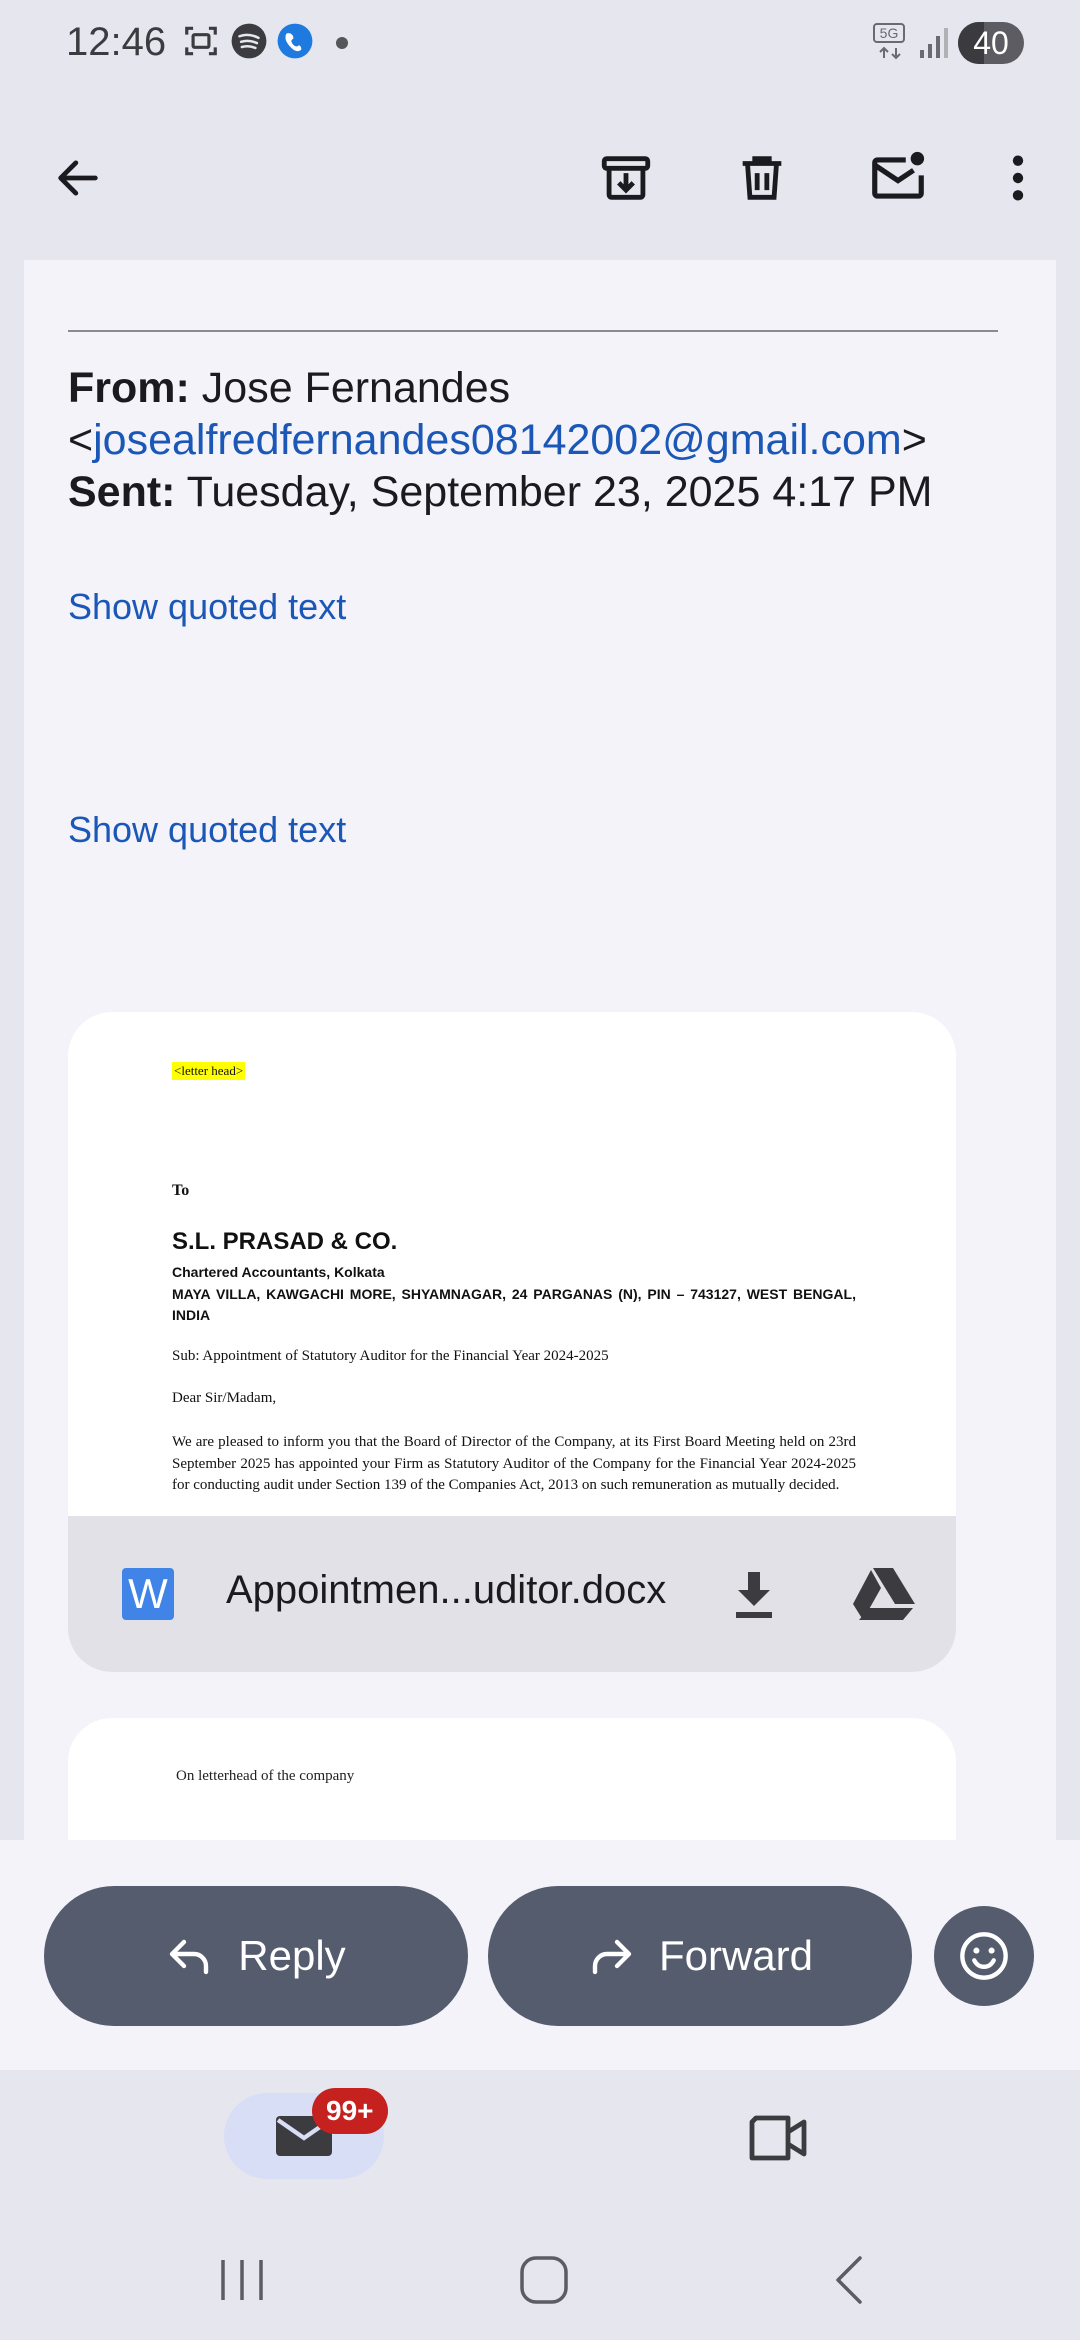 The width and height of the screenshot is (1080, 2340). I want to click on delete-button, so click(762, 178).